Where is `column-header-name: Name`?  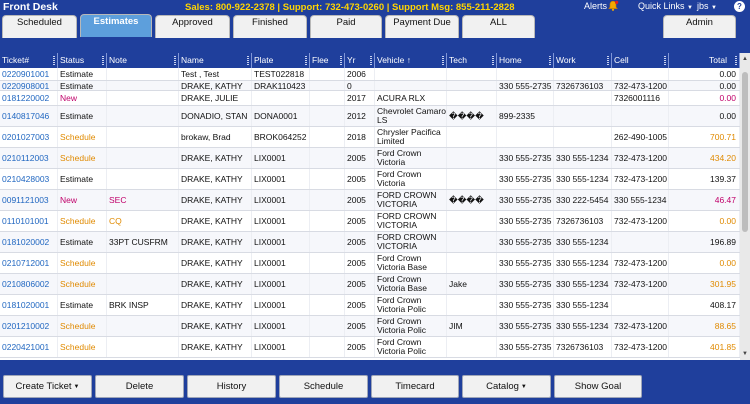 column-header-name: Name is located at coordinates (215, 60).